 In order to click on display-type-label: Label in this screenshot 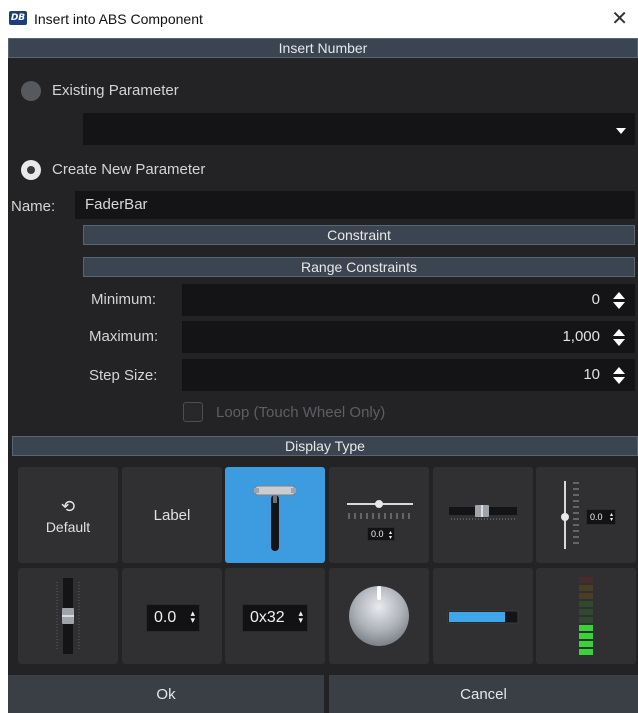, I will do `click(172, 515)`.